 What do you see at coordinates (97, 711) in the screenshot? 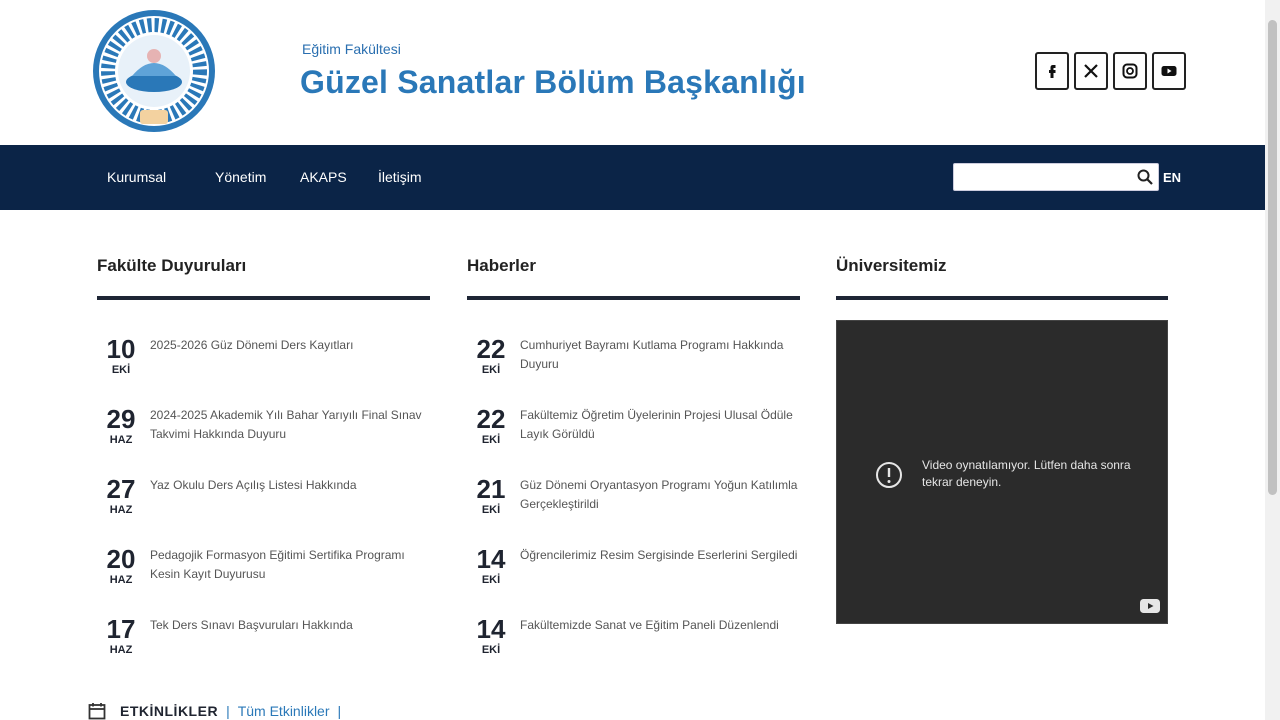
I see `calendar-icon` at bounding box center [97, 711].